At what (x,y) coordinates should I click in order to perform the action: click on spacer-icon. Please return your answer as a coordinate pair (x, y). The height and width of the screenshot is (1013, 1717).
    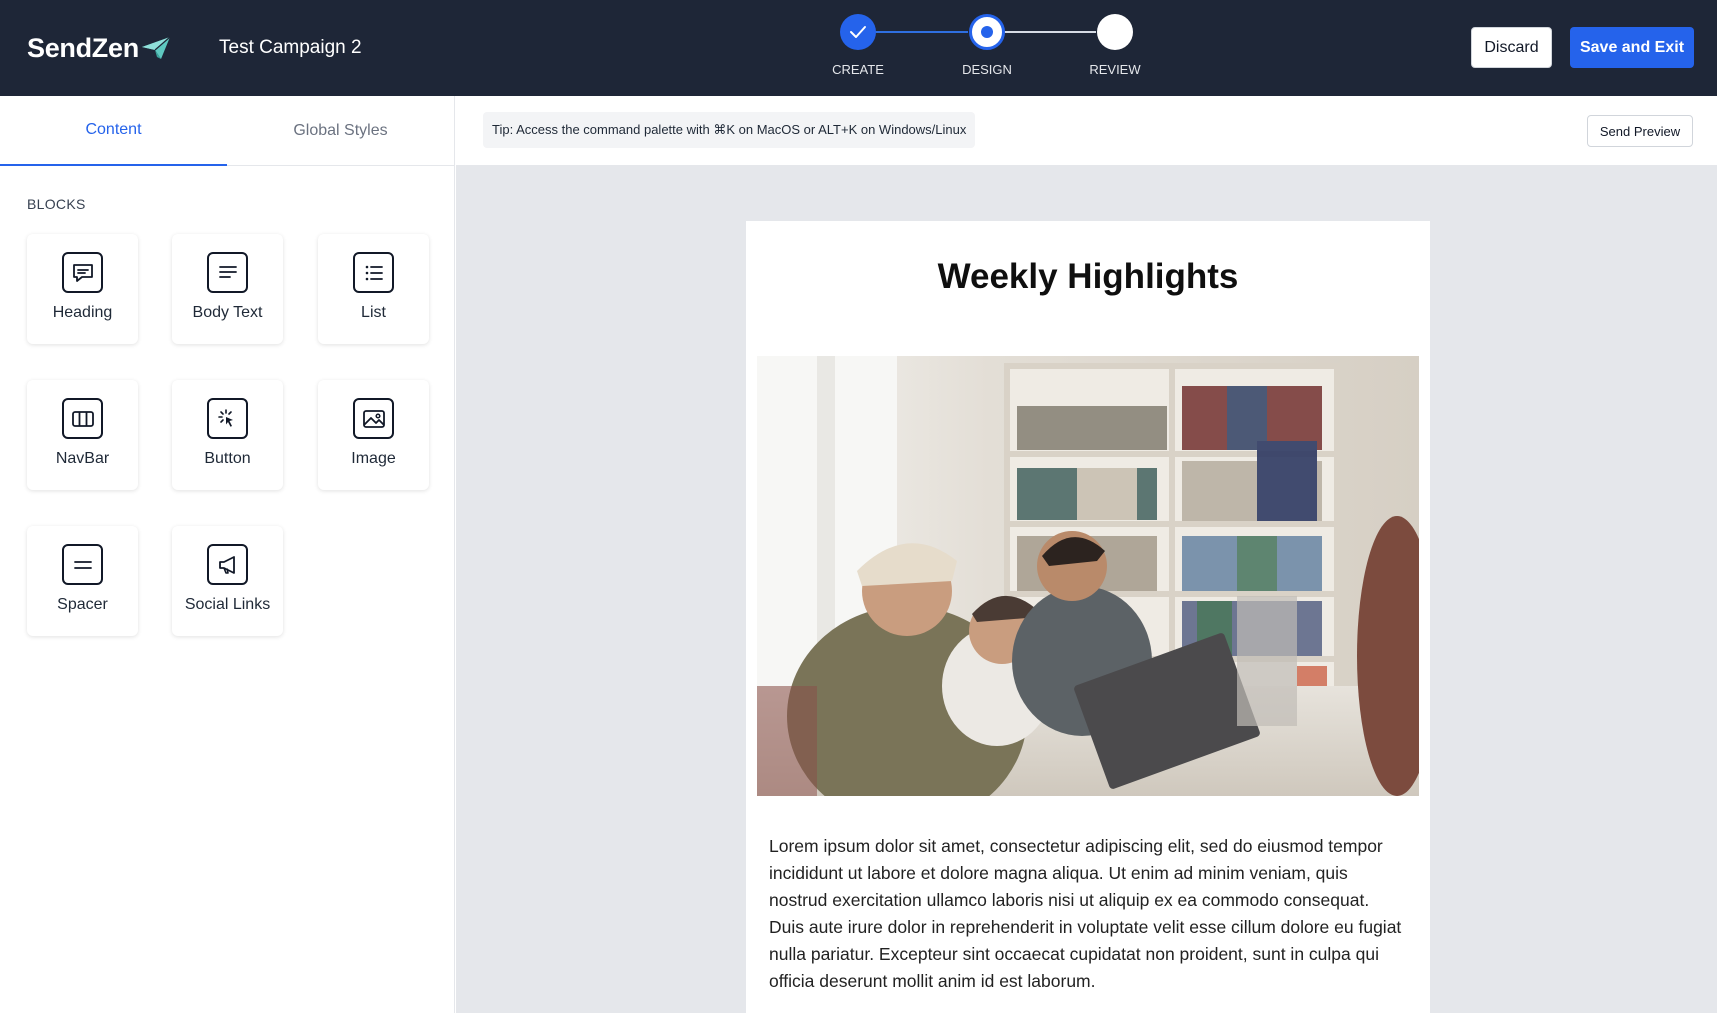
    Looking at the image, I should click on (82, 564).